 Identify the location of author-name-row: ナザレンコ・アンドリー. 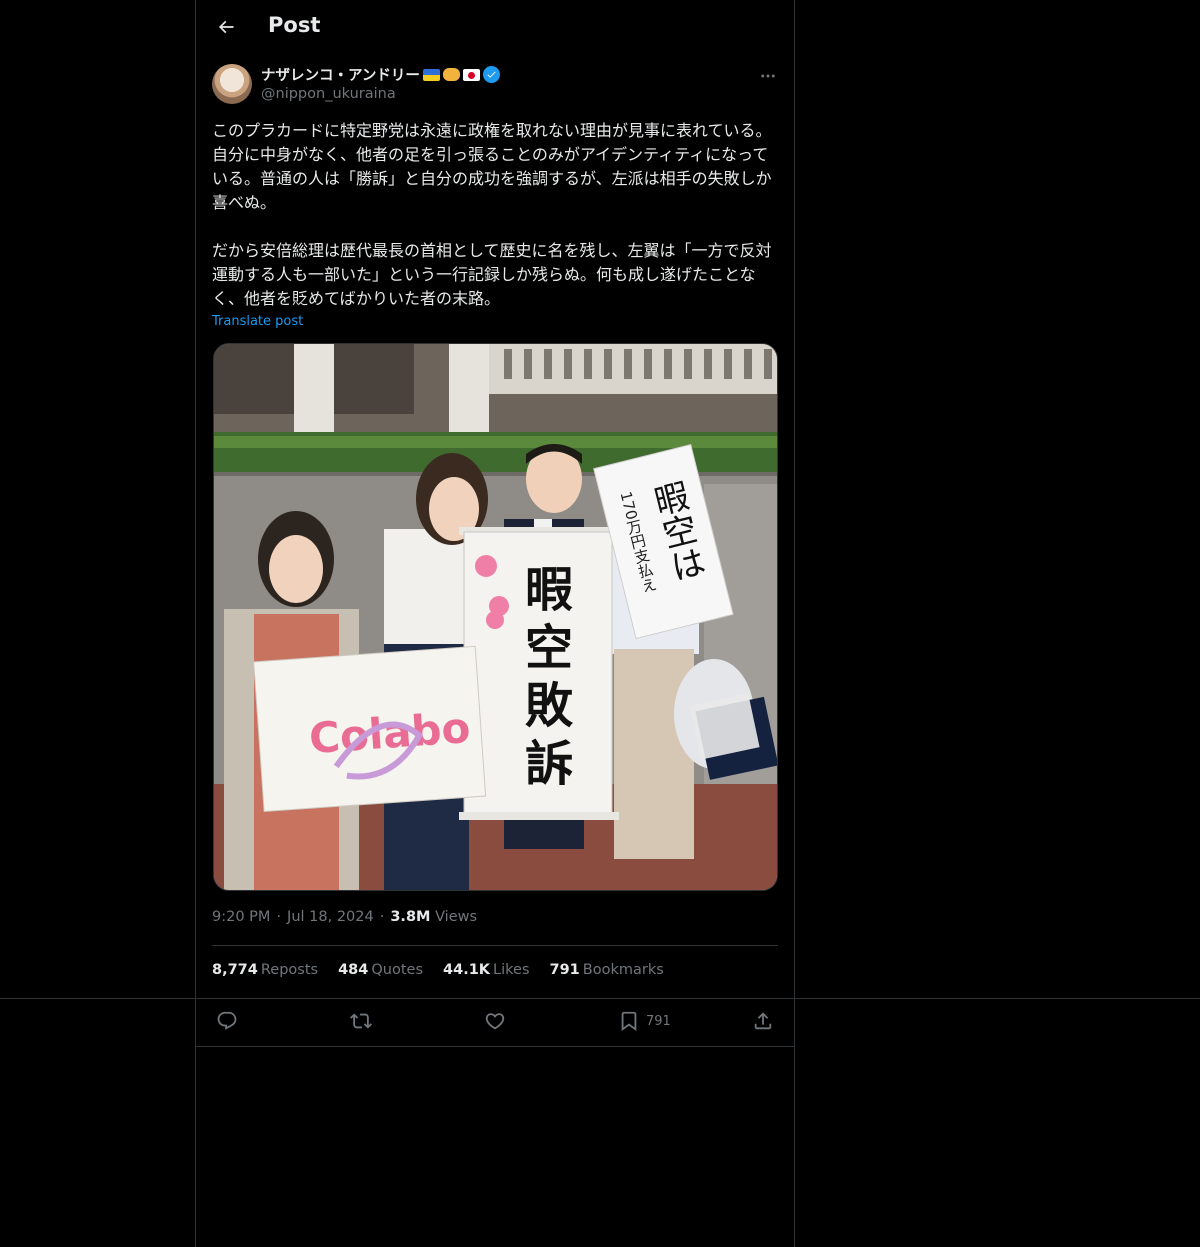
(380, 74).